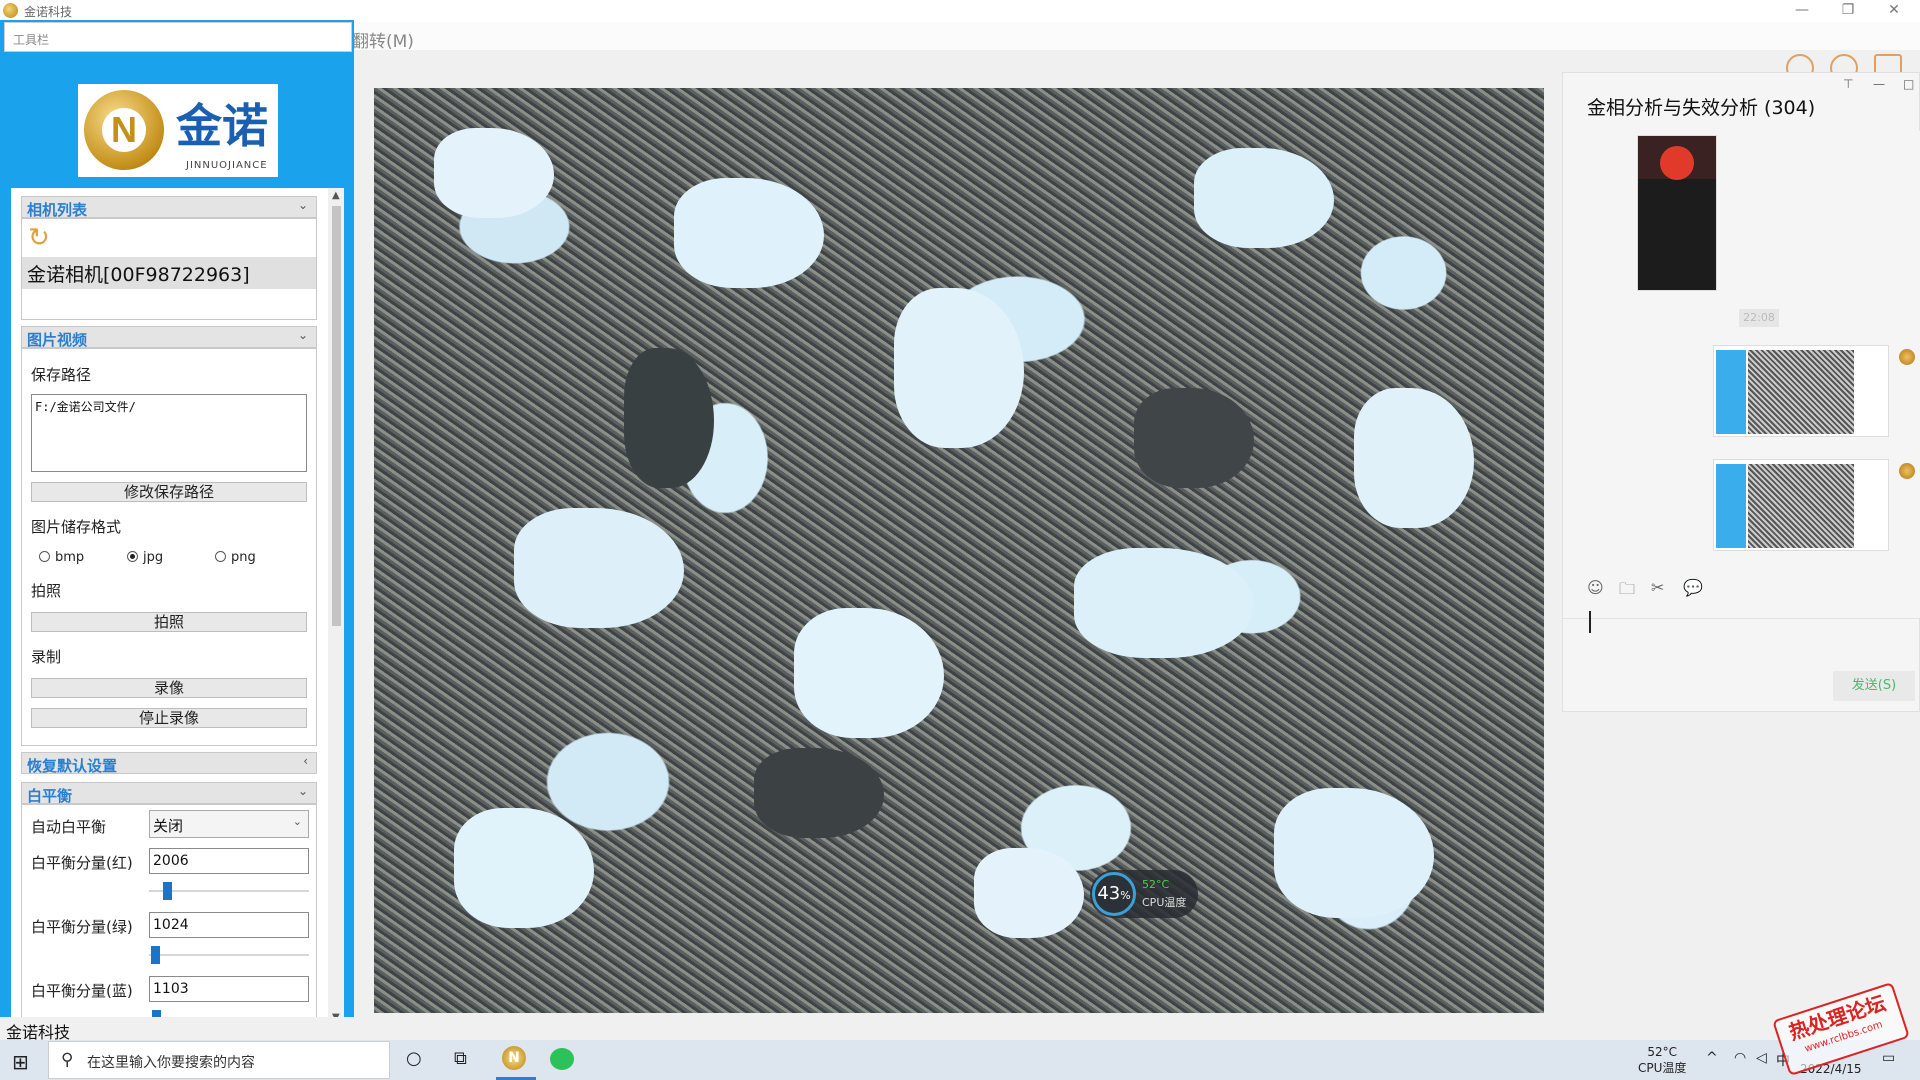 The image size is (1920, 1080). What do you see at coordinates (229, 925) in the screenshot?
I see `wb-green-input: 1024` at bounding box center [229, 925].